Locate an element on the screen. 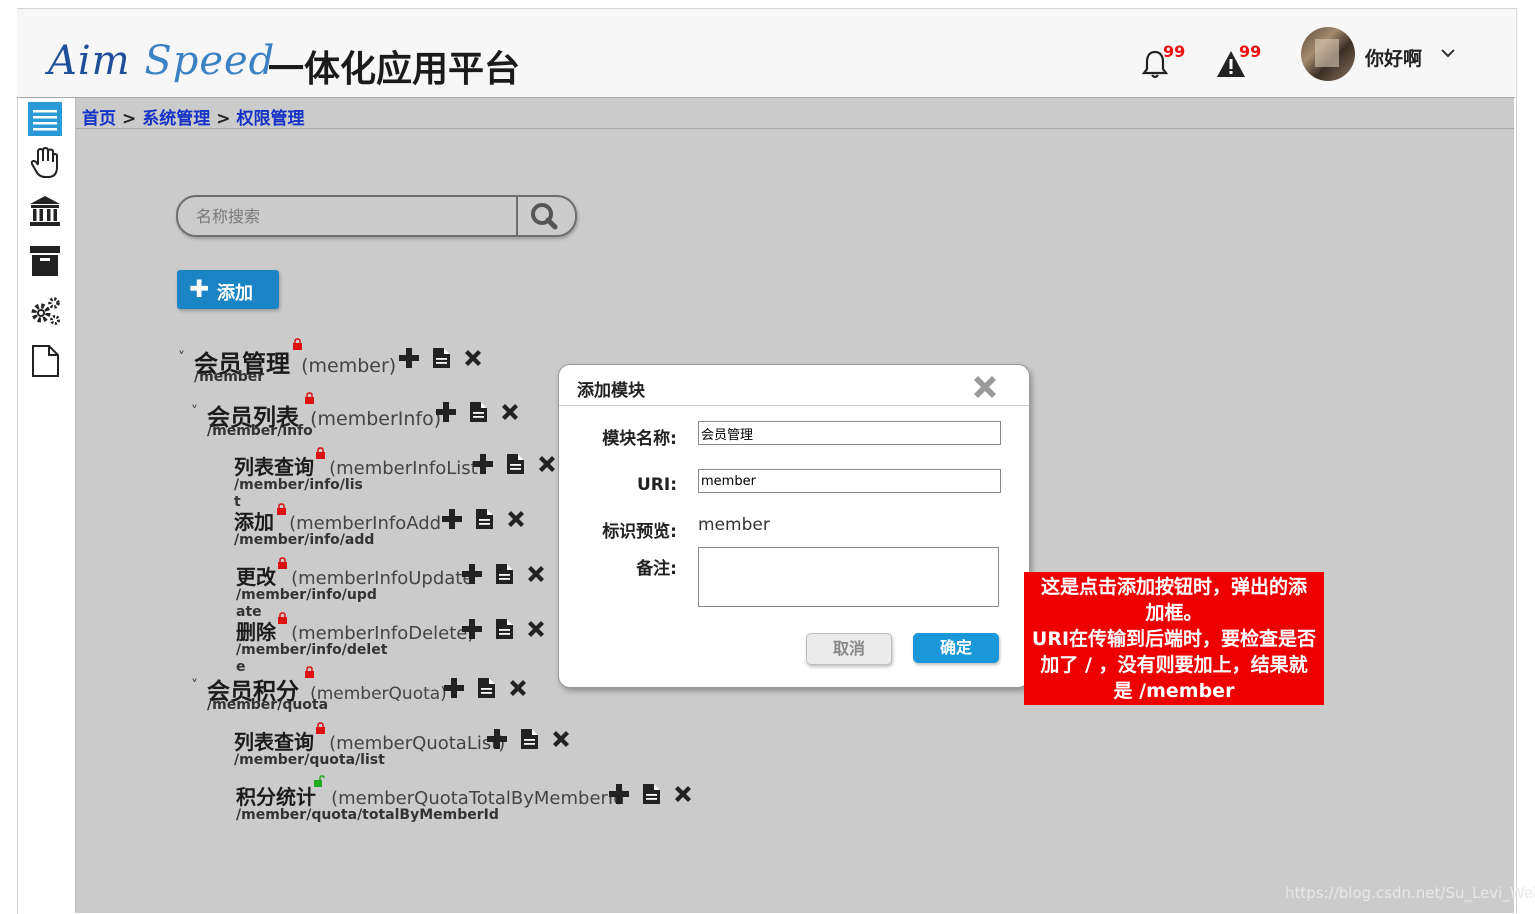 The width and height of the screenshot is (1535, 914). breadcrumb: 首页 > 系统管理 > 权限管理 is located at coordinates (193, 116).